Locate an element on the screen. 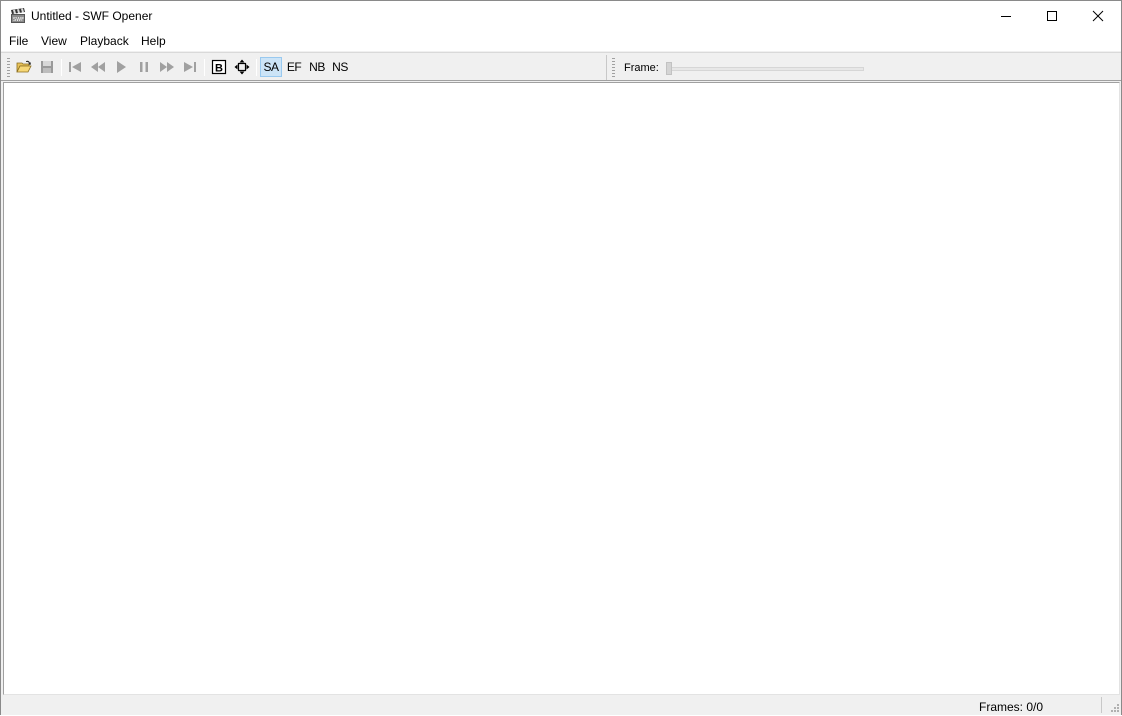 This screenshot has height=716, width=1122. main-toolbar: B SA EF NB NS is located at coordinates (305, 67).